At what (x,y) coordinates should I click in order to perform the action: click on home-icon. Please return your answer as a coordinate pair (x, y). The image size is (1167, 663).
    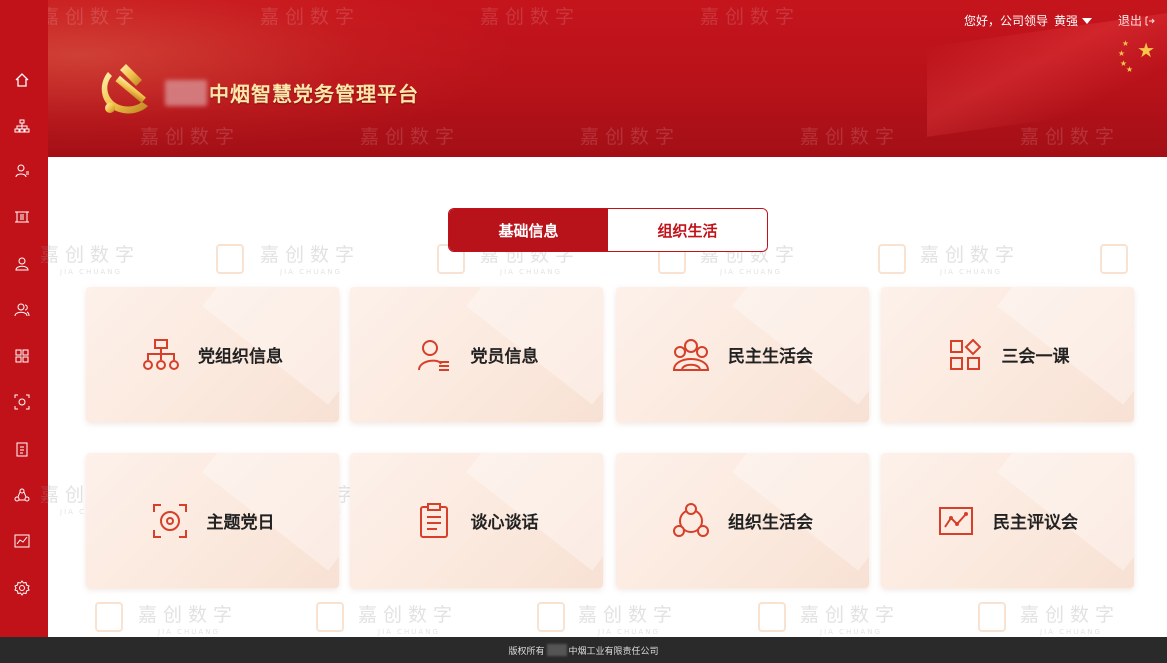
    Looking at the image, I should click on (22, 80).